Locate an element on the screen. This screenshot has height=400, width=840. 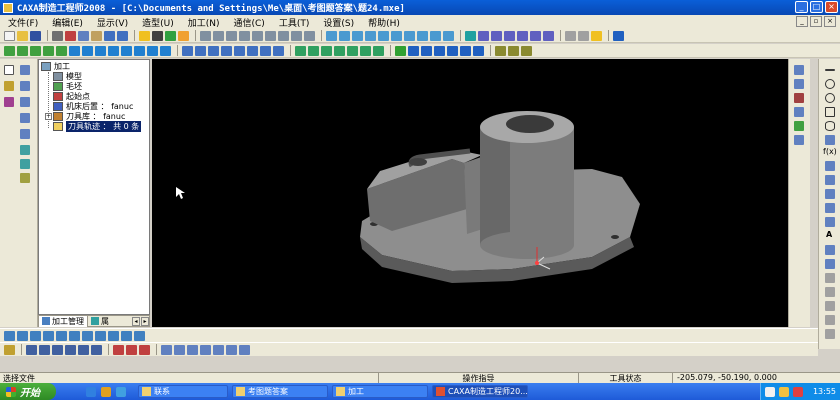
zoom-in-icon is located at coordinates (496, 35).